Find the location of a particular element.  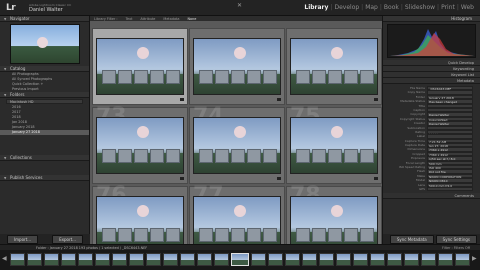

filter-attribute: Attribute is located at coordinates (147, 19).